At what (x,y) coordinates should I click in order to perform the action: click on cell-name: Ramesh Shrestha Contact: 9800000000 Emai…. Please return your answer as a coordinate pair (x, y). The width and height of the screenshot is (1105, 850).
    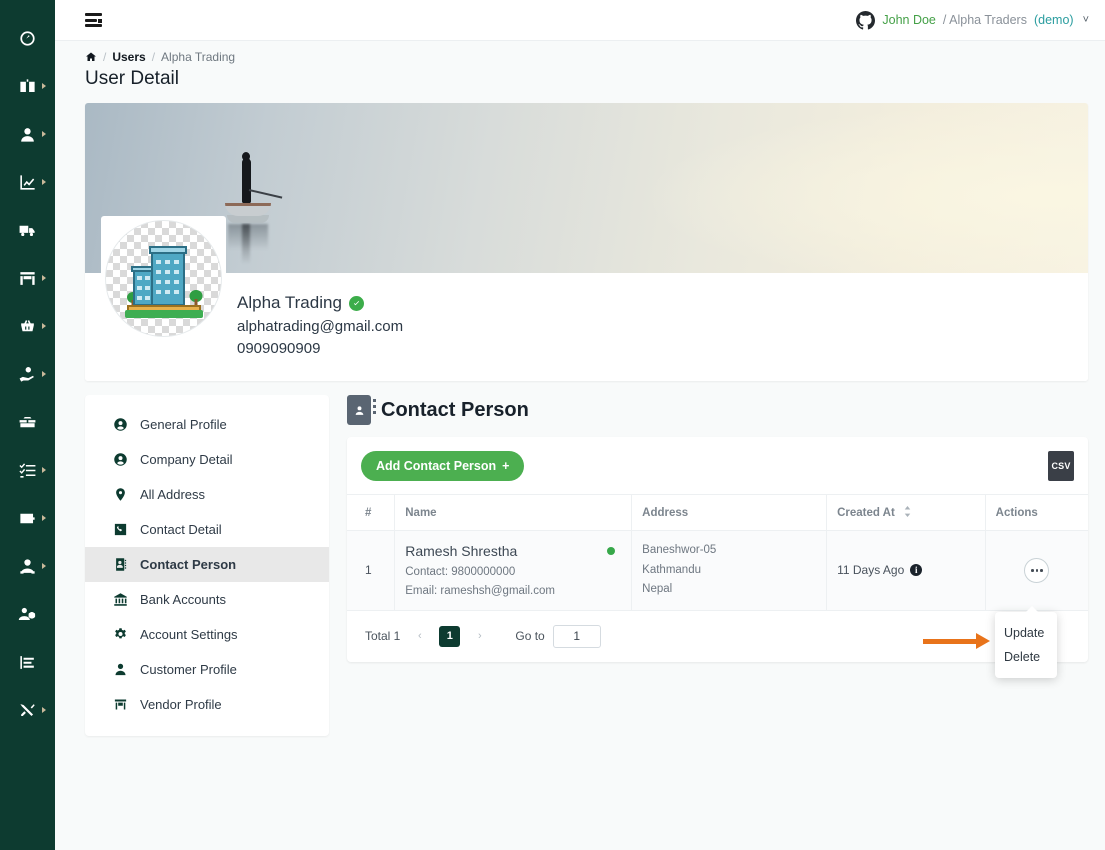
    Looking at the image, I should click on (513, 570).